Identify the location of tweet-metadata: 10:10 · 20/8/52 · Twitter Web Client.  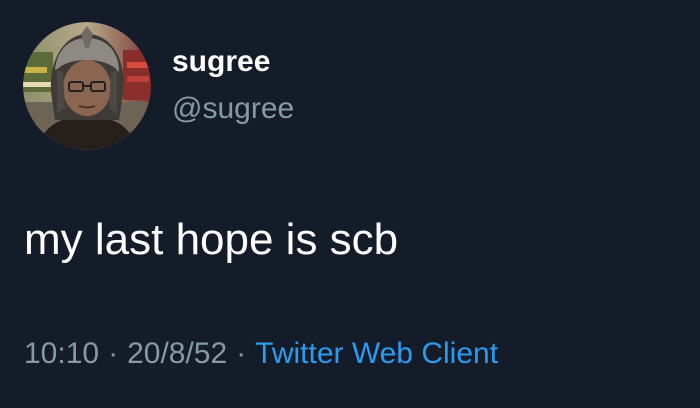
(261, 354).